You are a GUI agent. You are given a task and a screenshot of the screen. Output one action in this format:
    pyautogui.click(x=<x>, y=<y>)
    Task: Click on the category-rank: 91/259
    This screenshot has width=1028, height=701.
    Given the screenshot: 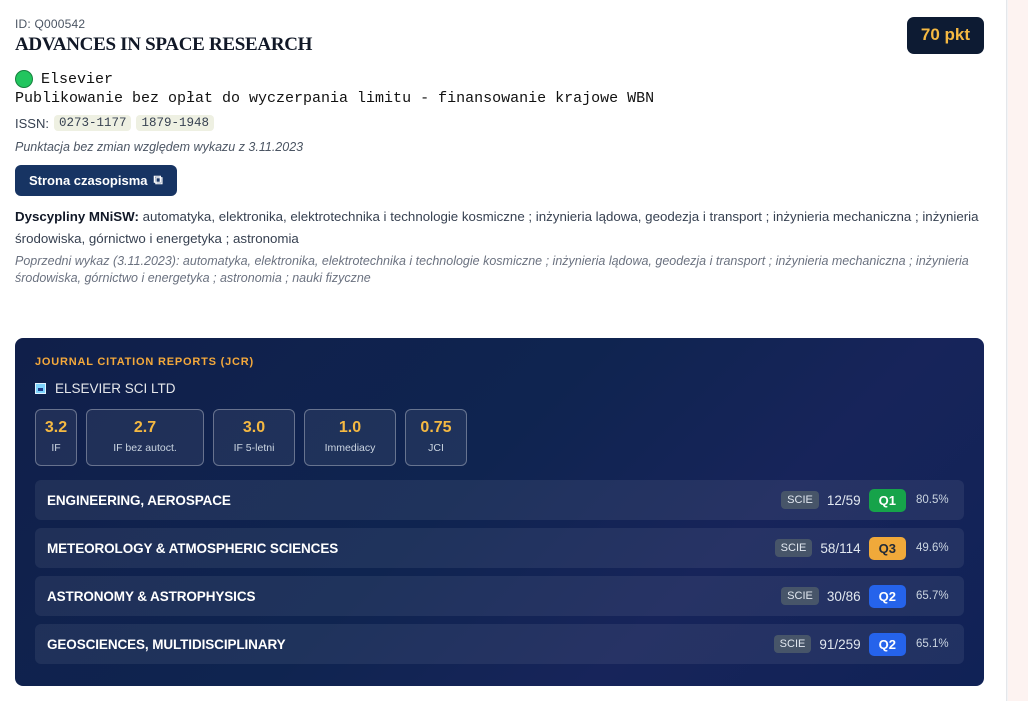 What is the action you would take?
    pyautogui.click(x=840, y=644)
    